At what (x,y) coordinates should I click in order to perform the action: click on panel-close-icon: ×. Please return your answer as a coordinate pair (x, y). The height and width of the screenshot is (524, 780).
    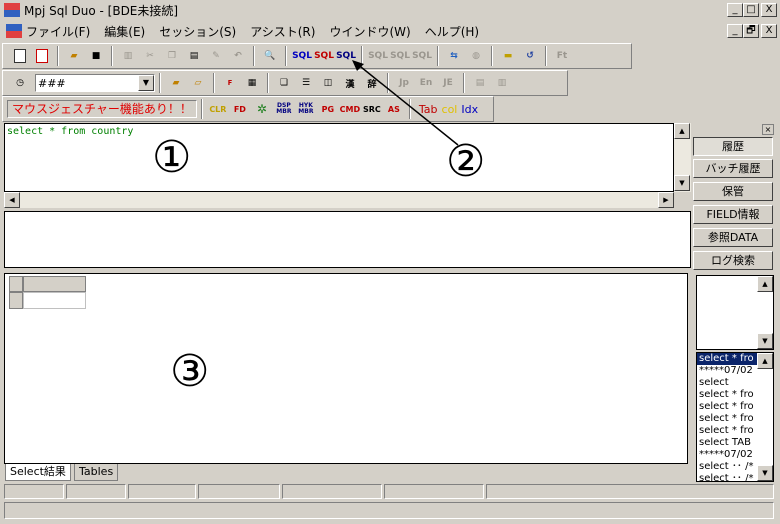
    Looking at the image, I should click on (768, 129).